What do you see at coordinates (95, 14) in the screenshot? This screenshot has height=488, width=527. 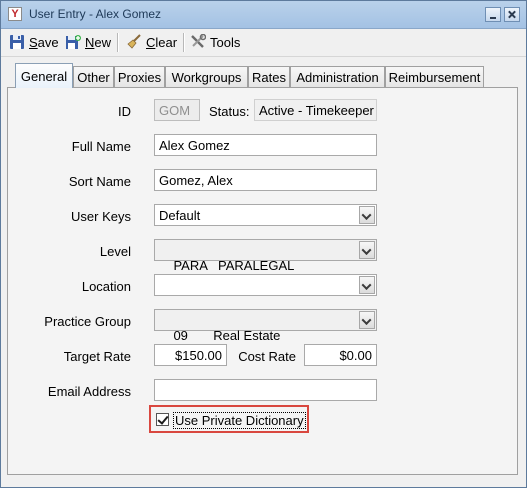 I see `window-title: User Entry - Alex Gomez` at bounding box center [95, 14].